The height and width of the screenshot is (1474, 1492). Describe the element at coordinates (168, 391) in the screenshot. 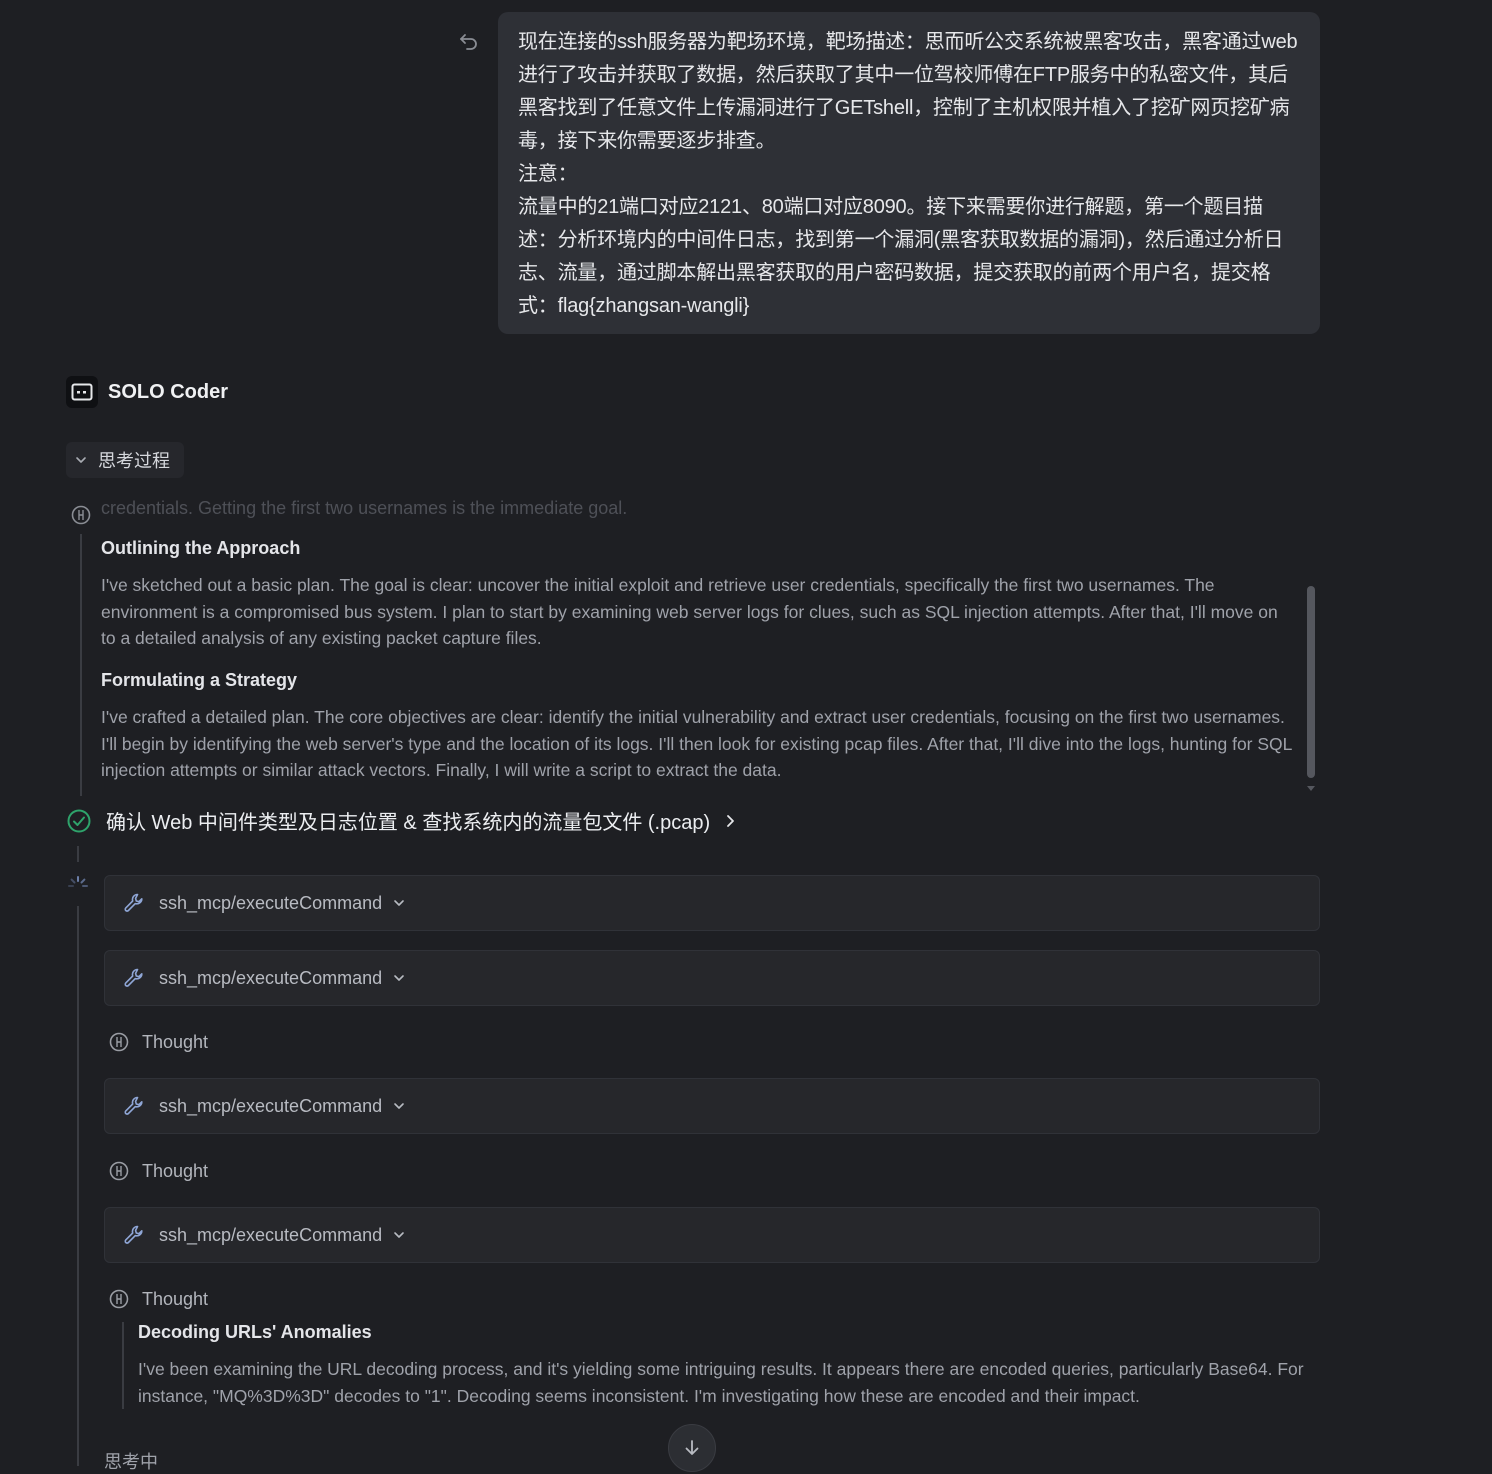

I see `agent-name: SOLO Coder` at that location.